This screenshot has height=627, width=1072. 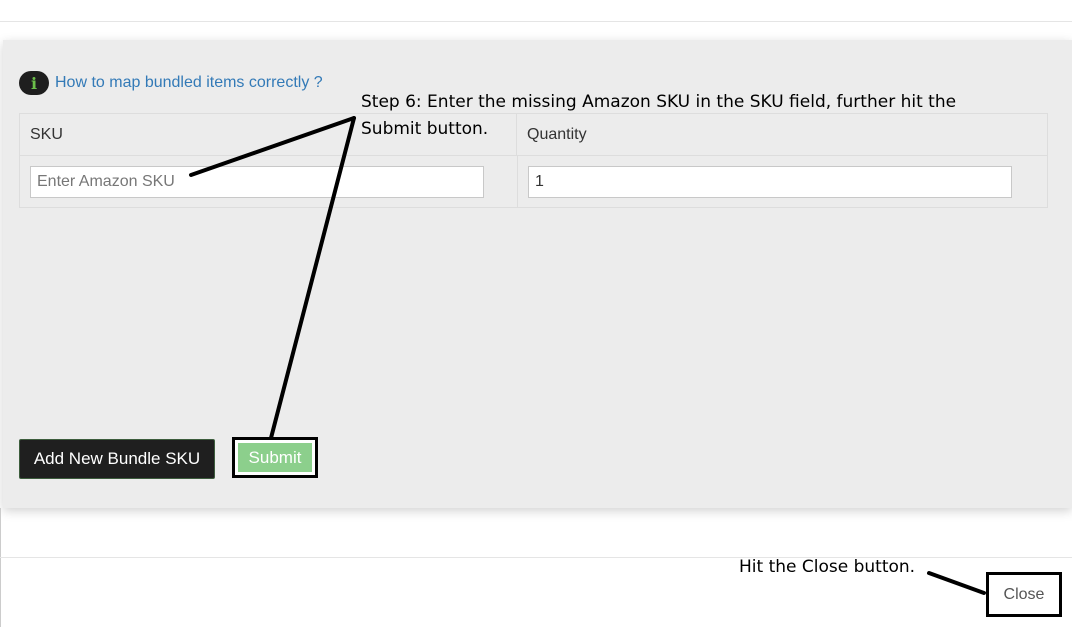 What do you see at coordinates (312, 278) in the screenshot?
I see `arrow-to-submit-button` at bounding box center [312, 278].